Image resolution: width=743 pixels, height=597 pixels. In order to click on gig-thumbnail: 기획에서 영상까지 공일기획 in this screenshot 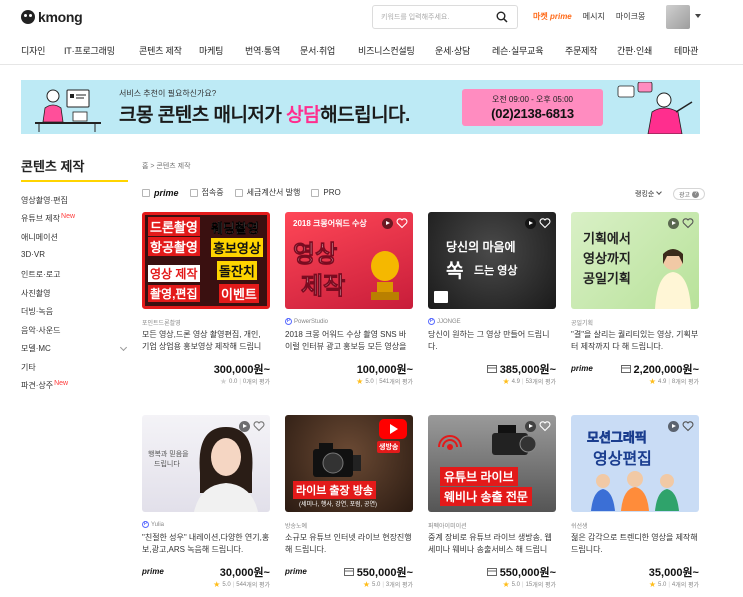, I will do `click(635, 260)`.